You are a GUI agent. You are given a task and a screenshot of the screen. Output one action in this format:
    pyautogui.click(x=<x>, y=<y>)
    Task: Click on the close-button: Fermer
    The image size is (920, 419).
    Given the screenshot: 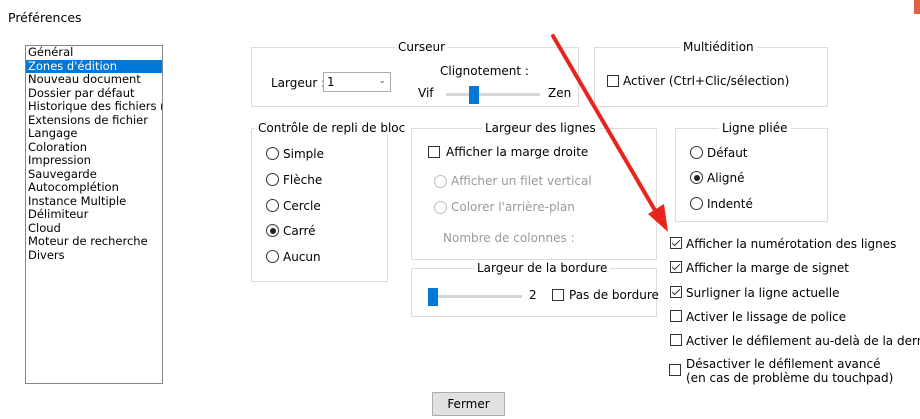 What is the action you would take?
    pyautogui.click(x=468, y=404)
    